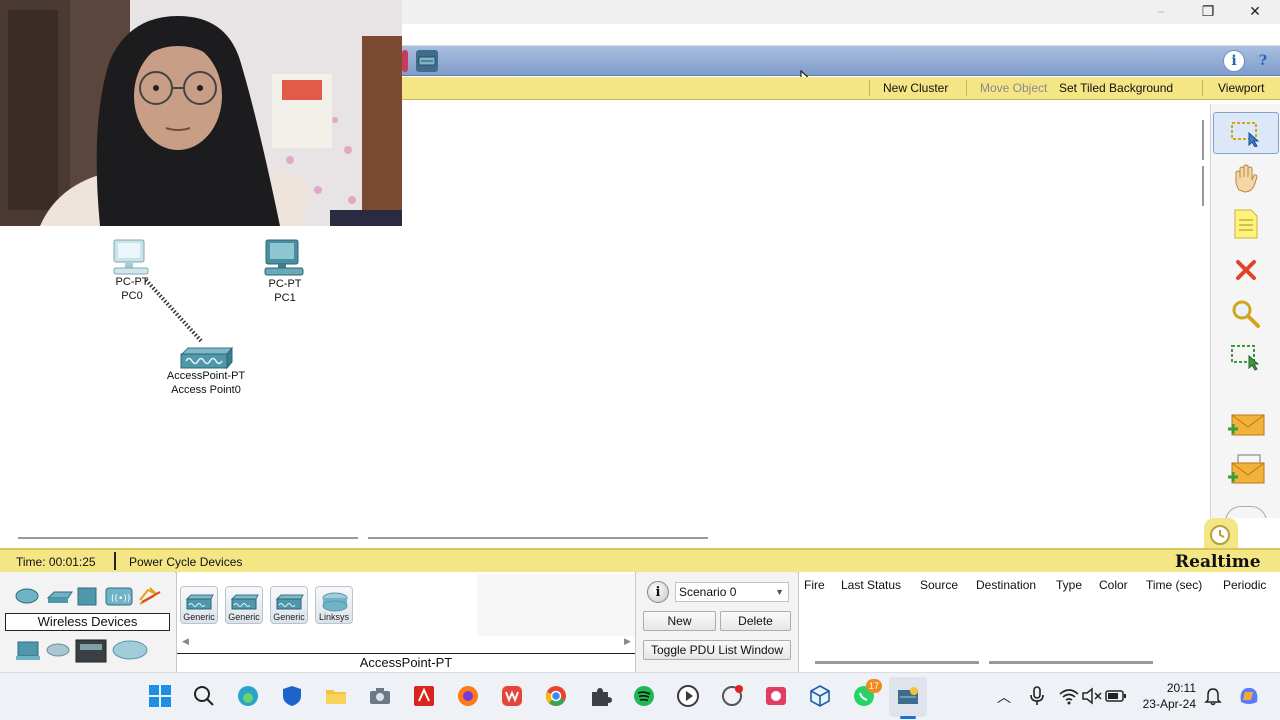  What do you see at coordinates (841, 67) in the screenshot?
I see `main-toolbar: i ?` at bounding box center [841, 67].